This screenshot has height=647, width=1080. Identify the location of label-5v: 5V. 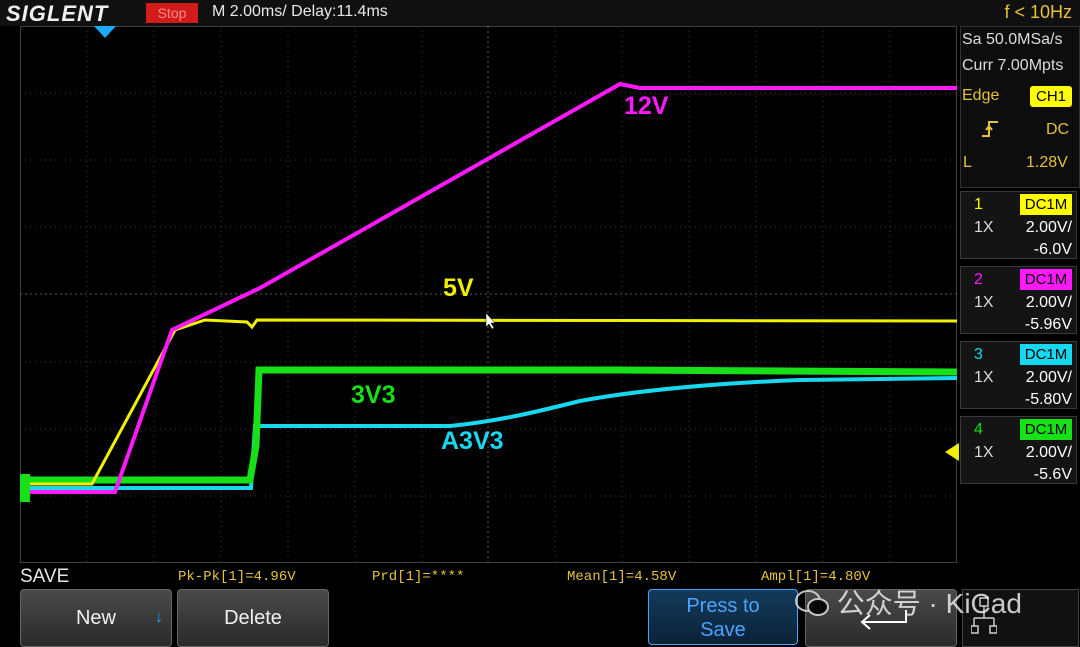
(458, 288).